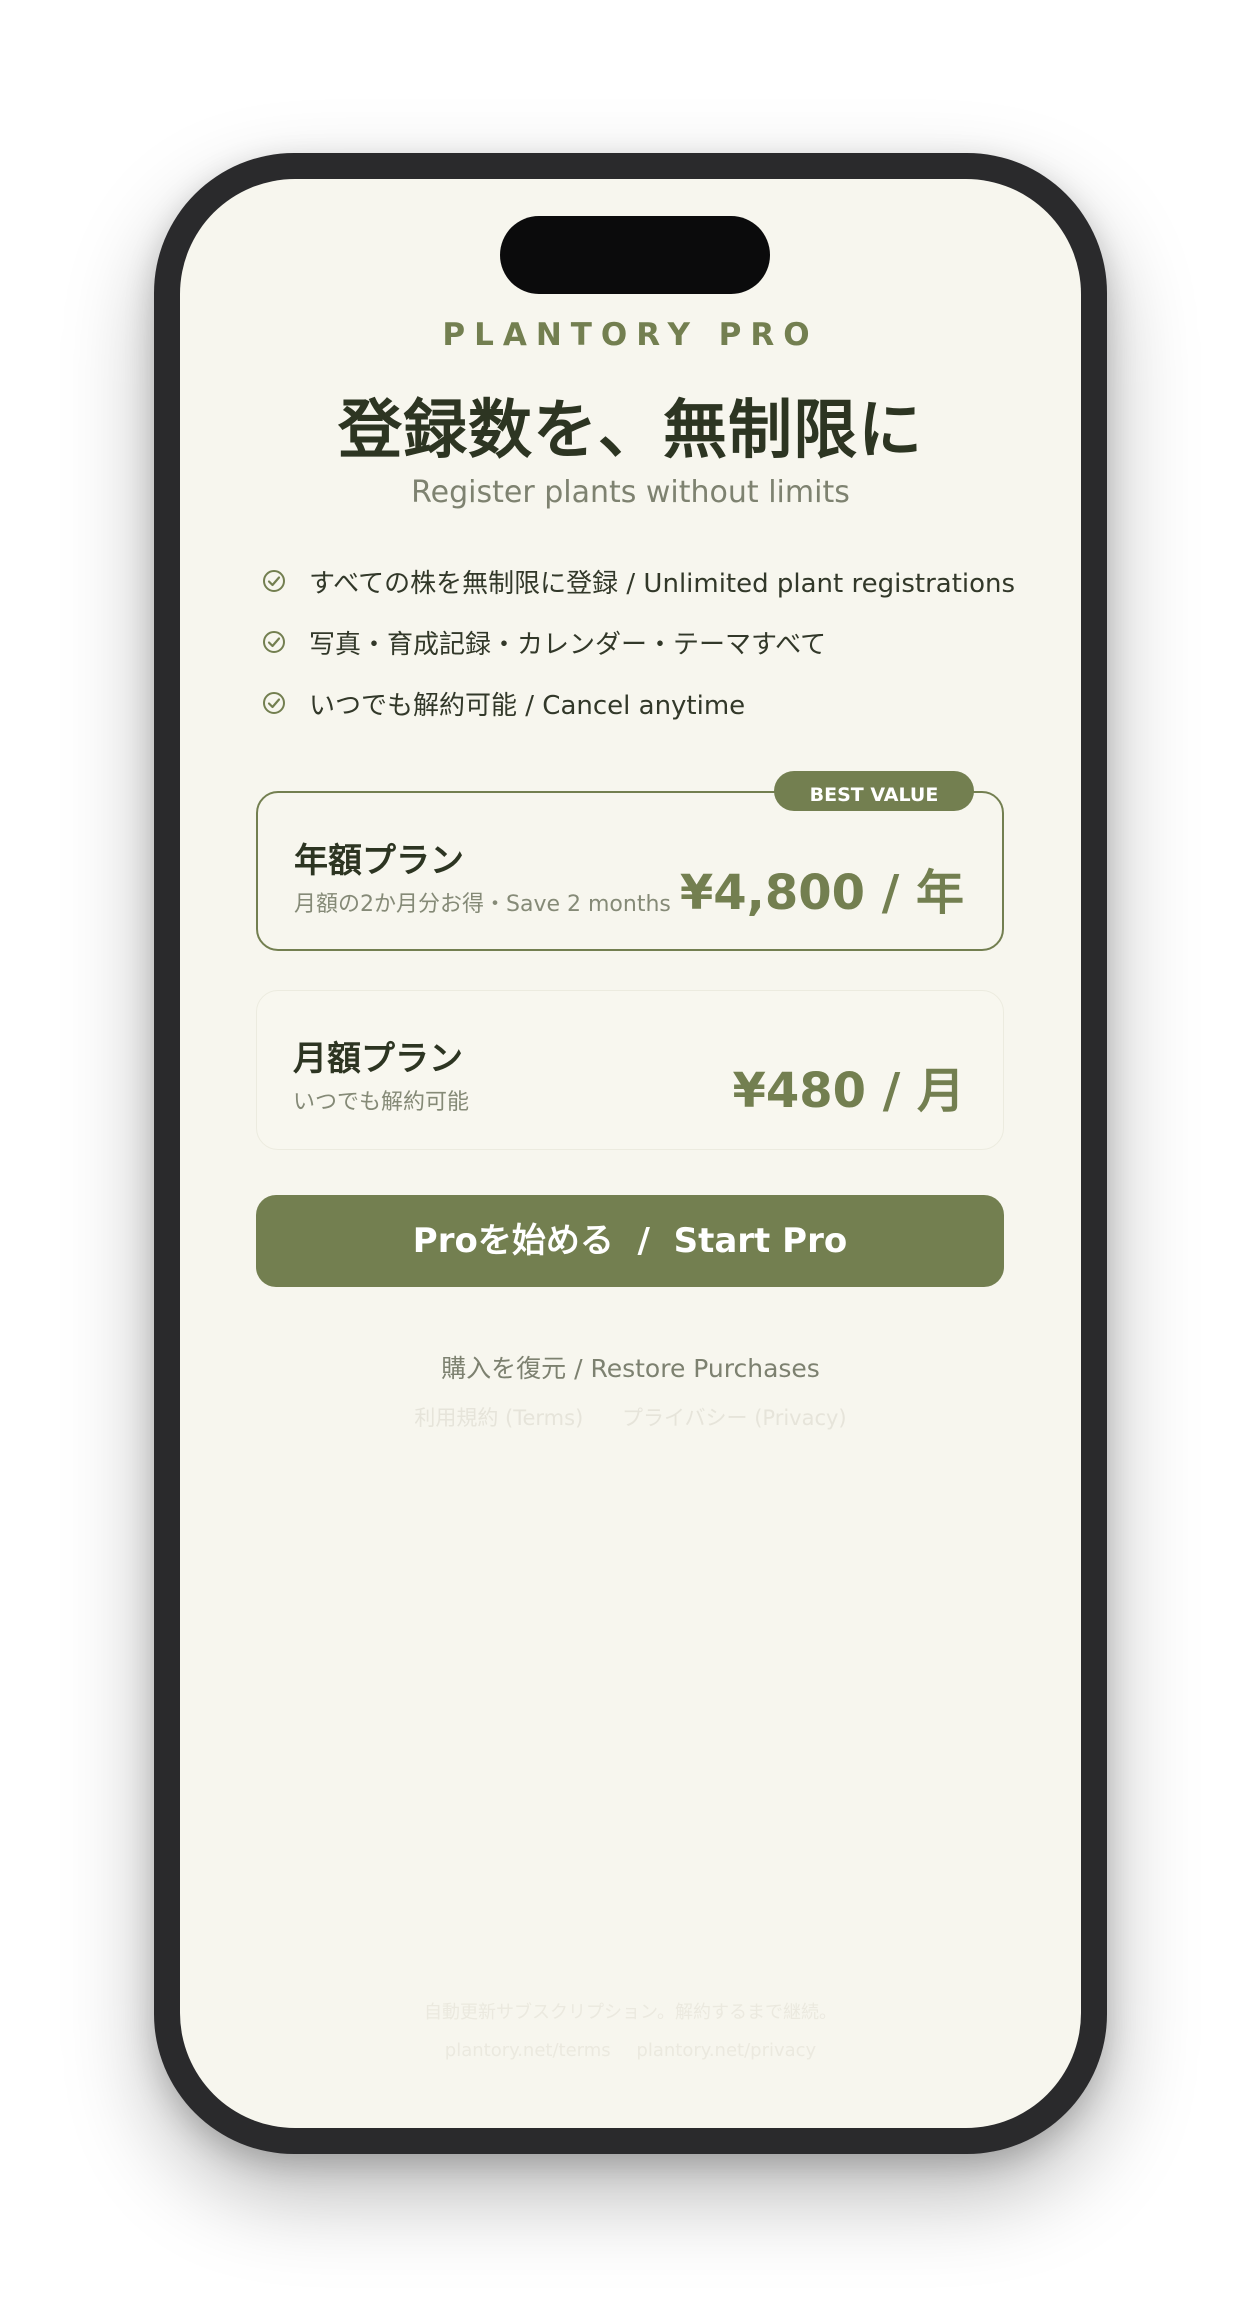 The image size is (1260, 2311). I want to click on restore-purchases-link: 購入を復元 / Restore Purchases, so click(630, 1367).